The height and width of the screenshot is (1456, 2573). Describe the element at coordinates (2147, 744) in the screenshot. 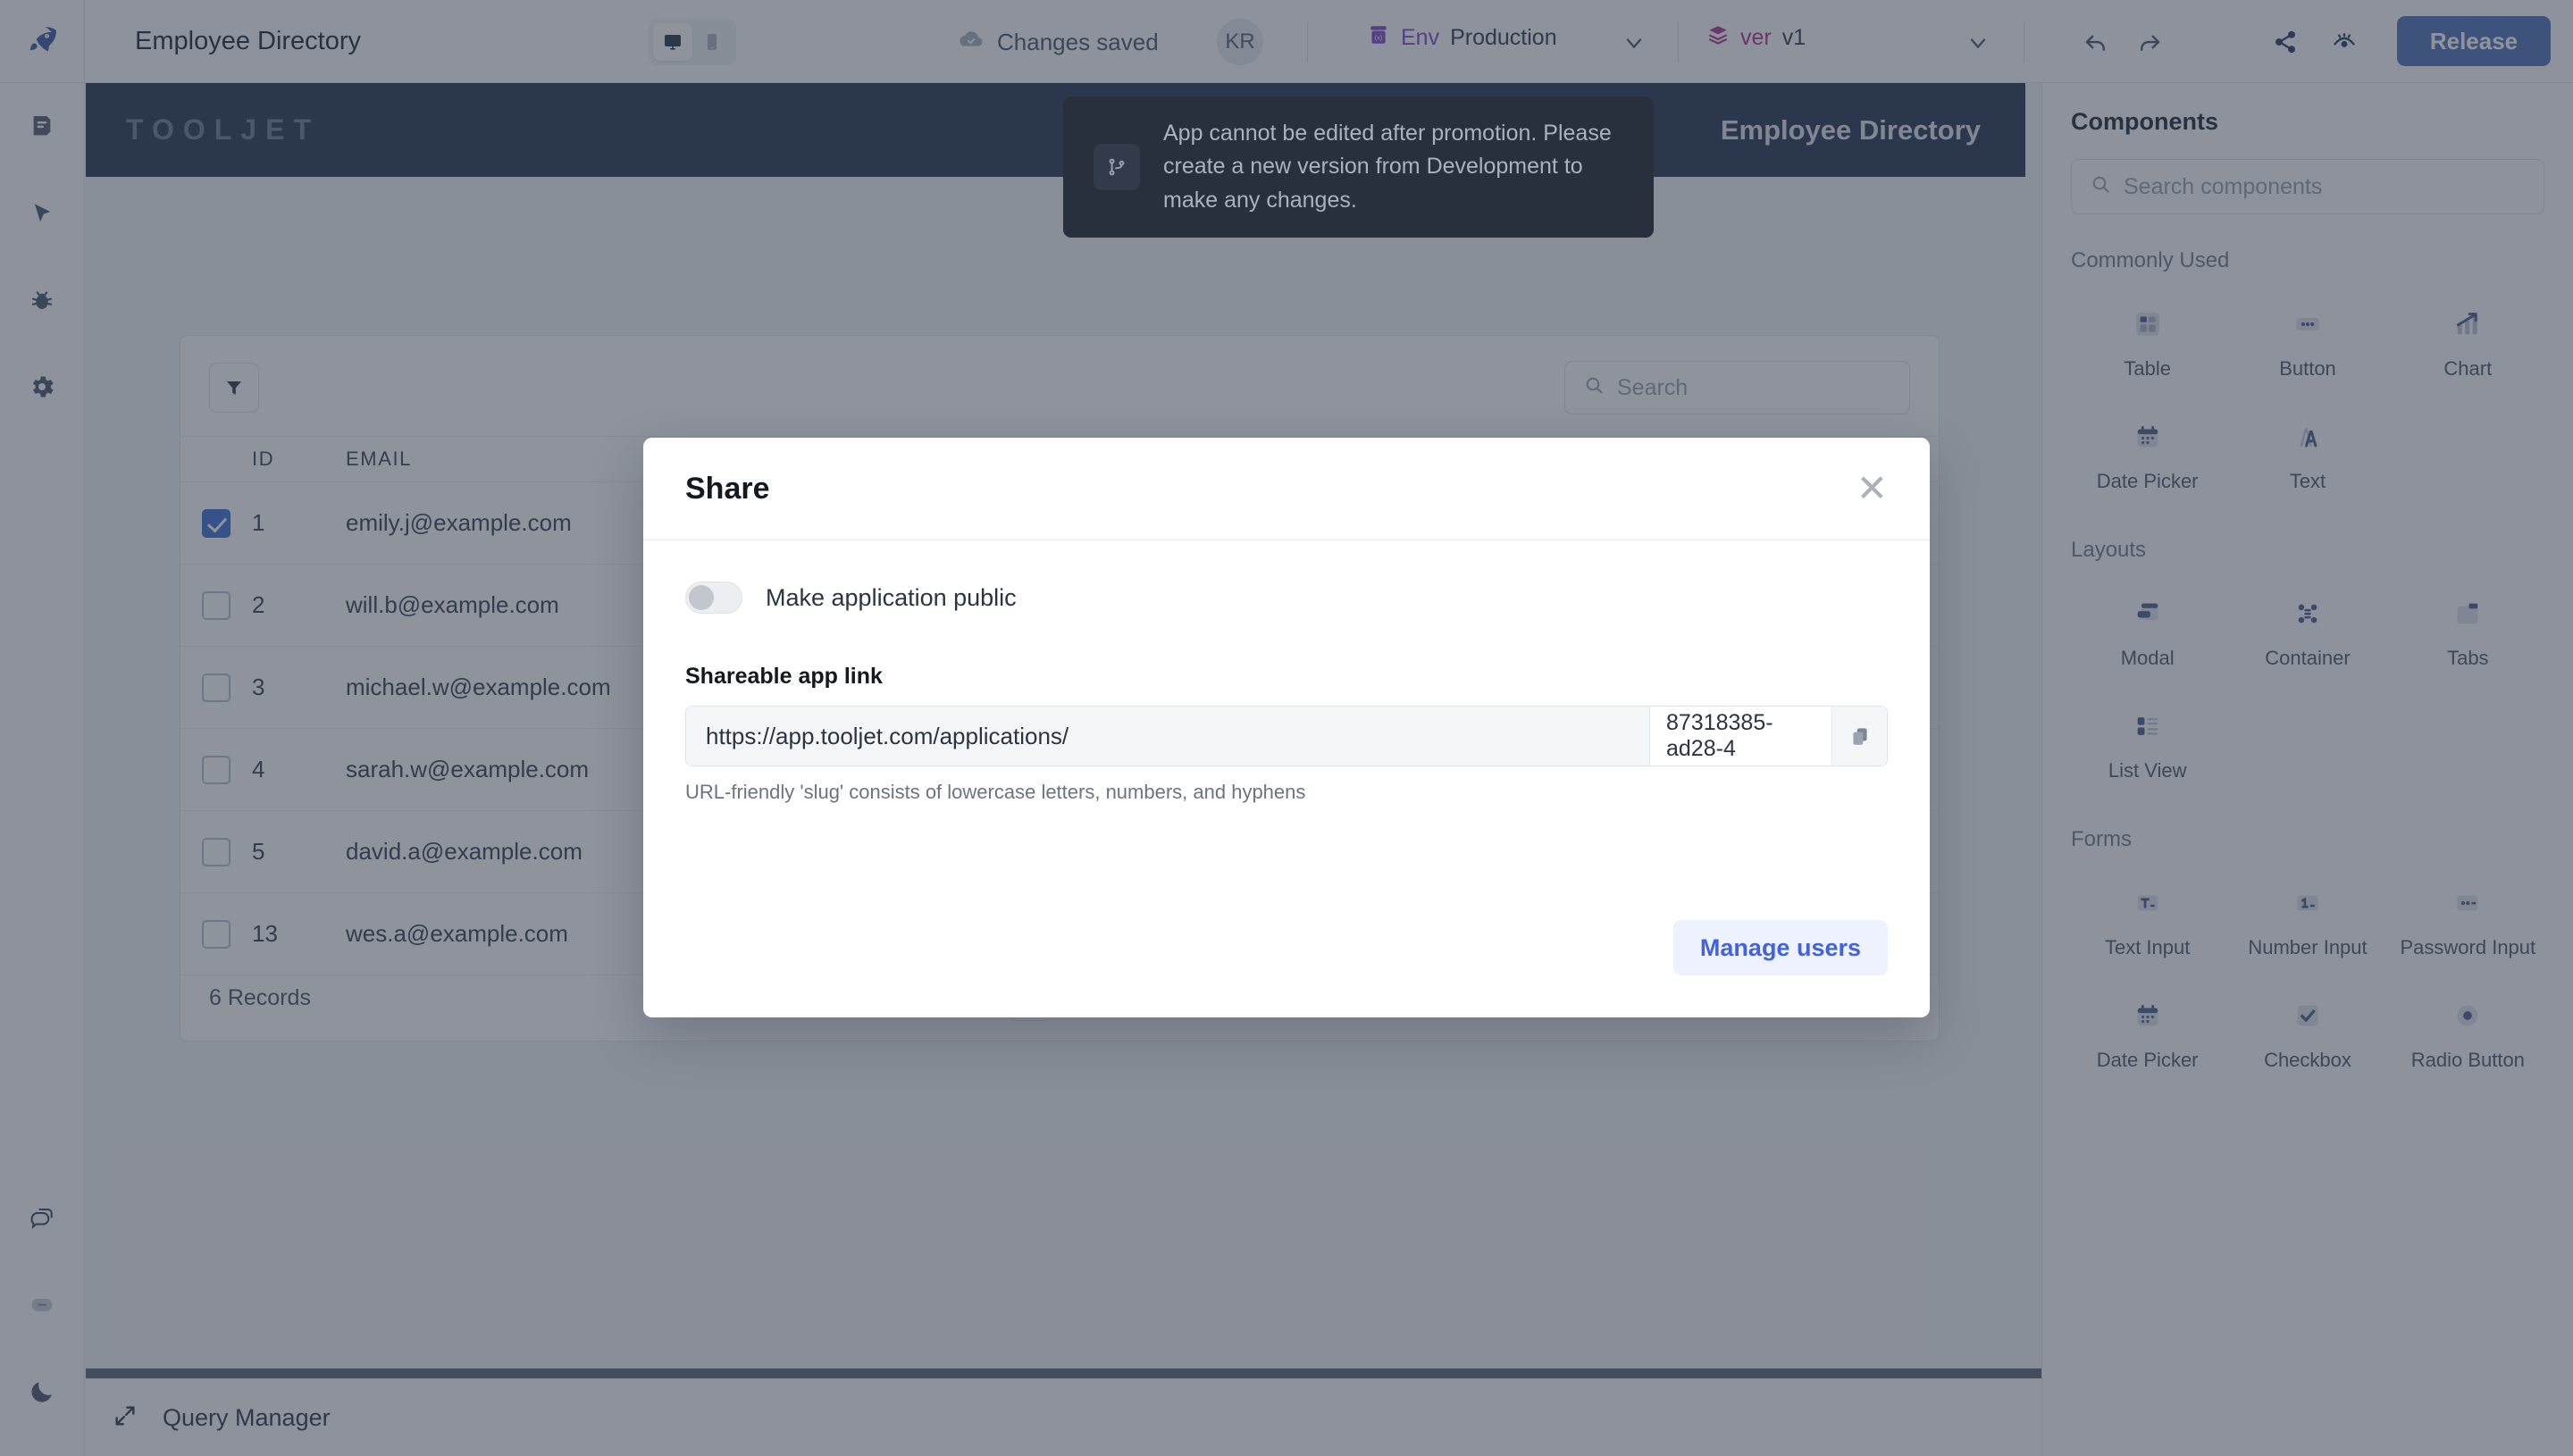

I see `component-item-list-view: List View` at that location.